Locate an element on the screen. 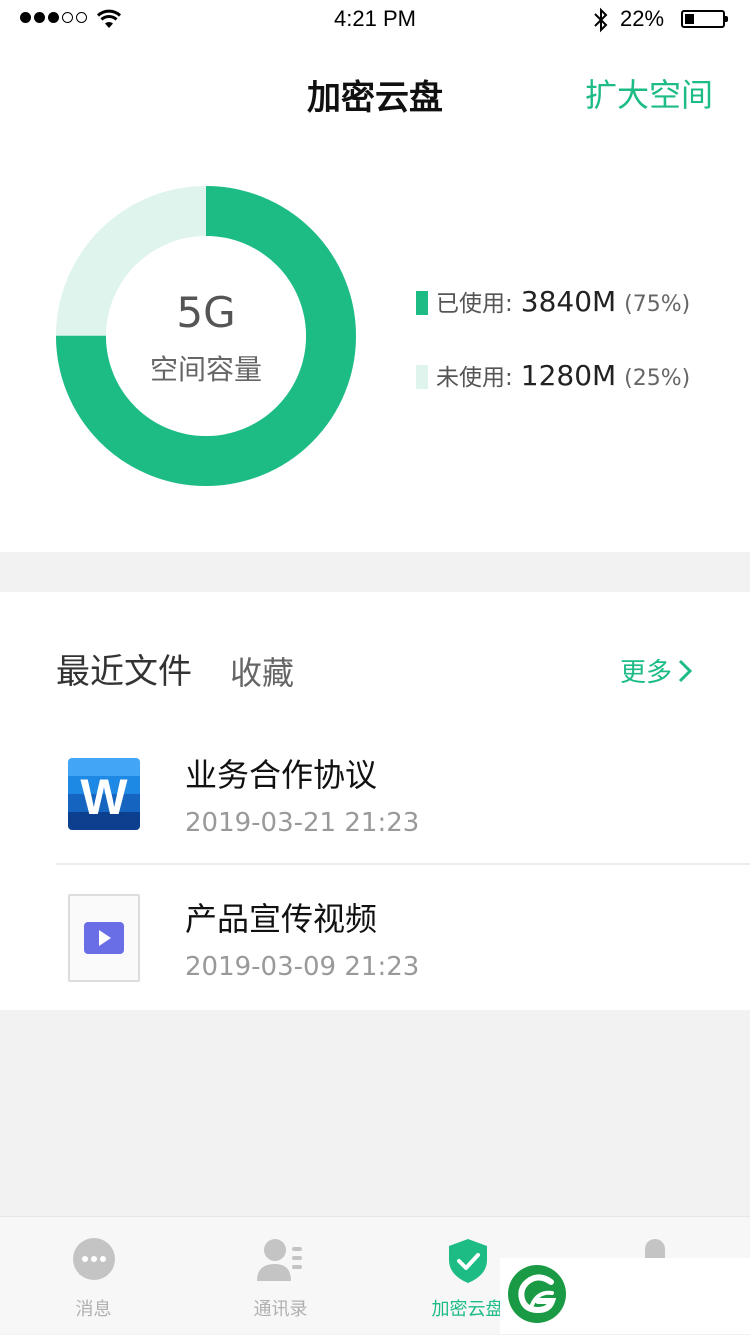 Image resolution: width=750 pixels, height=1335 pixels. divider is located at coordinates (403, 864).